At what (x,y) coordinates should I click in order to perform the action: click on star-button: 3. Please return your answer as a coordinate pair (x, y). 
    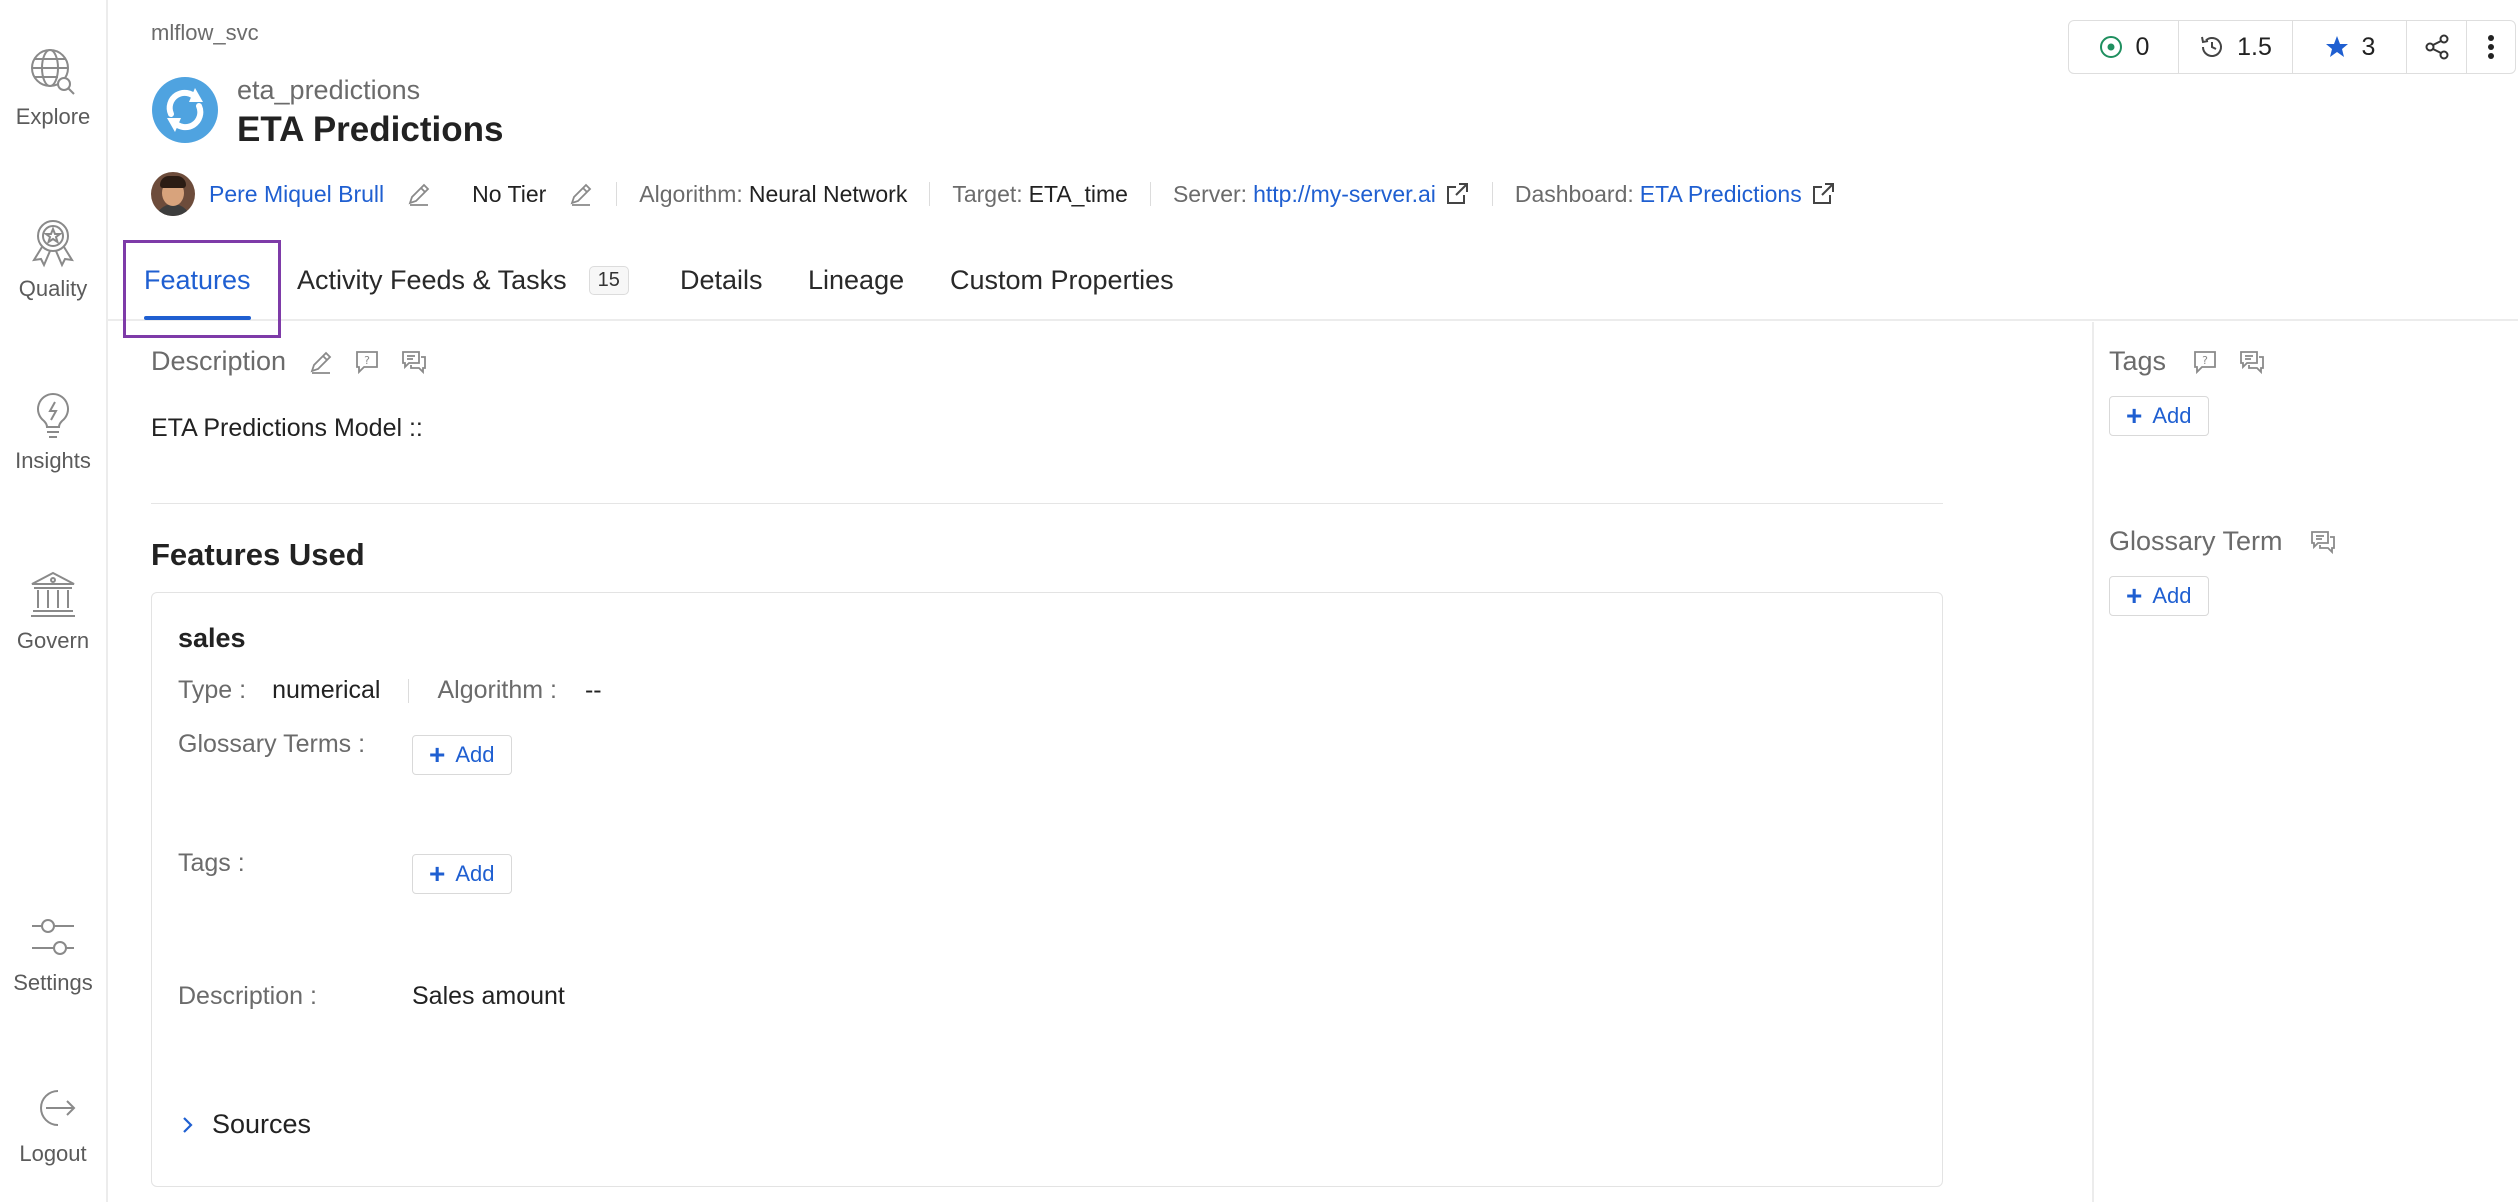
    Looking at the image, I should click on (2350, 47).